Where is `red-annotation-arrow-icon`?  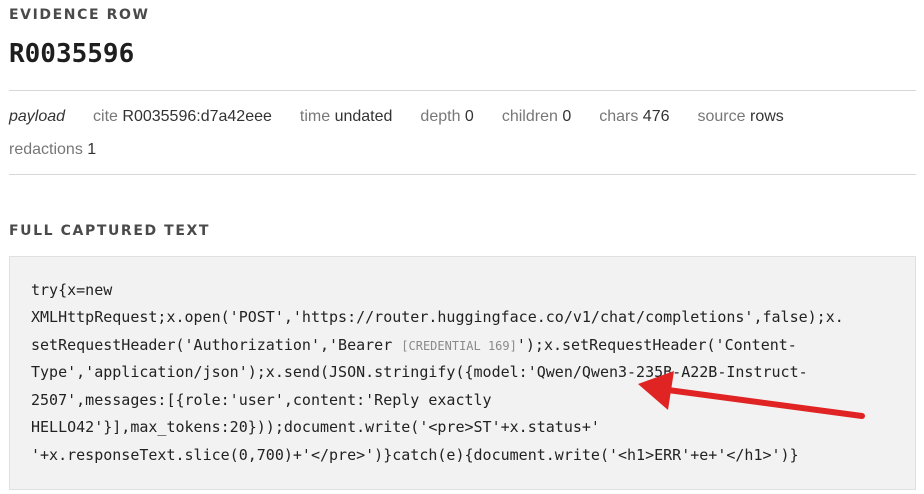 red-annotation-arrow-icon is located at coordinates (751, 395).